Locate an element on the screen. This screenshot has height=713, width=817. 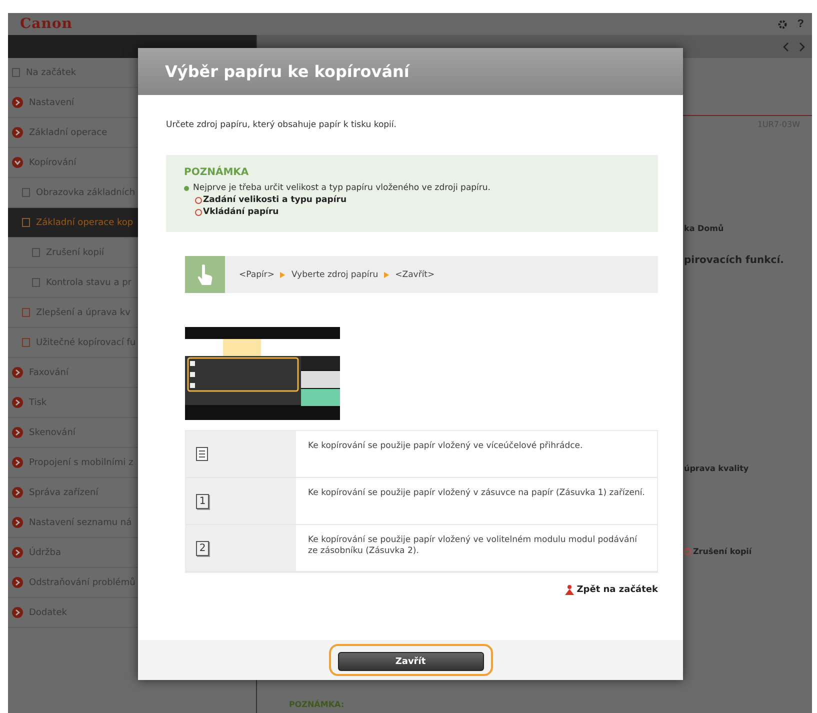
text-fragment: ka Domů is located at coordinates (704, 228).